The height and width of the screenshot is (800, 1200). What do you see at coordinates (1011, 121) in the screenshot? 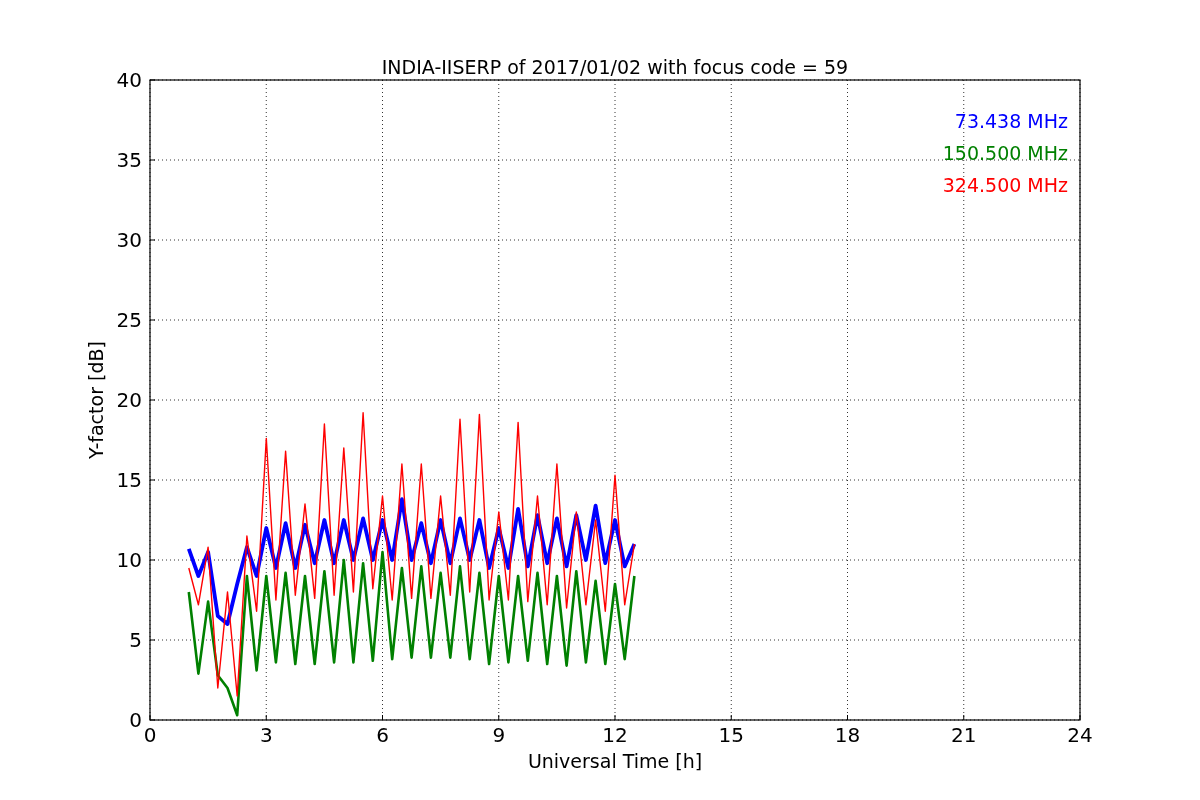
I see `legend-label: 73.438 MHz` at bounding box center [1011, 121].